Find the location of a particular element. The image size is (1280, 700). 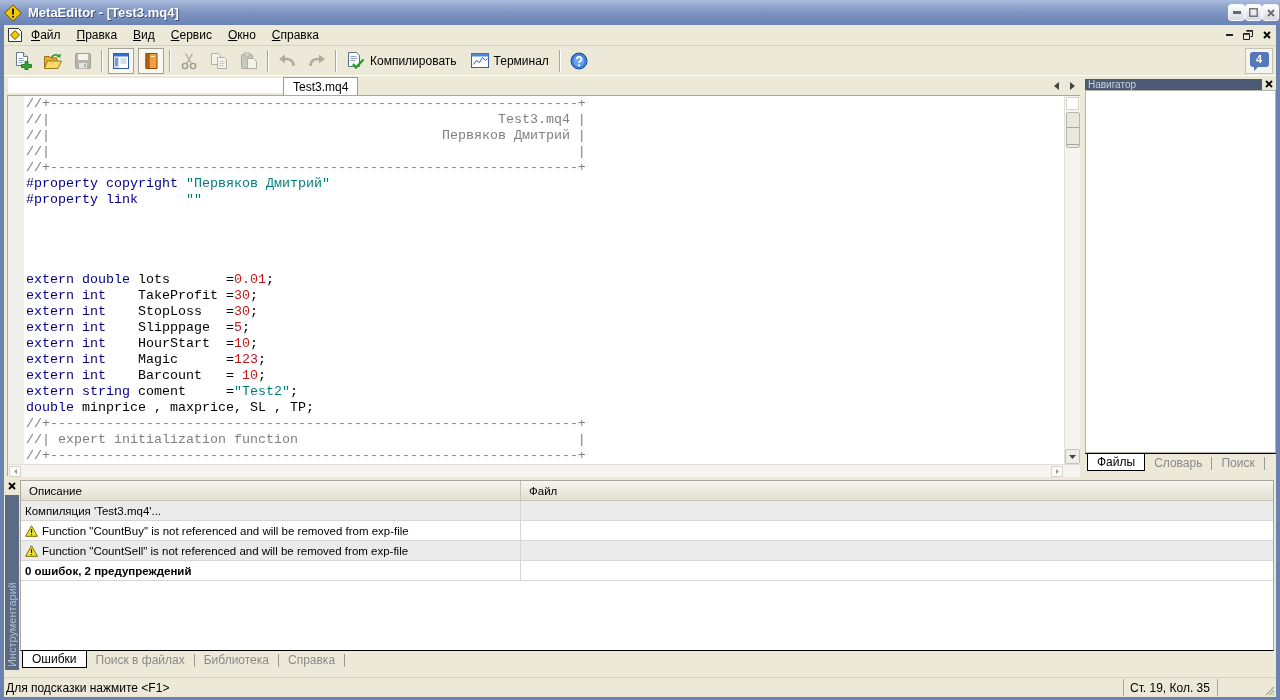

vertical-scrollbar is located at coordinates (1072, 280).